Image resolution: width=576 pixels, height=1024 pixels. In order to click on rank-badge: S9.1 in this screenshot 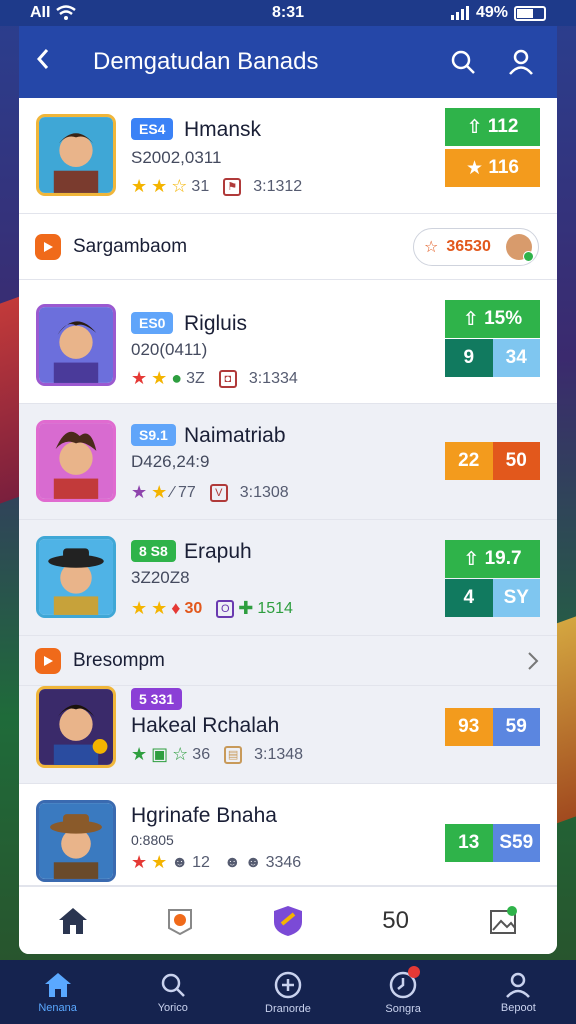, I will do `click(153, 435)`.